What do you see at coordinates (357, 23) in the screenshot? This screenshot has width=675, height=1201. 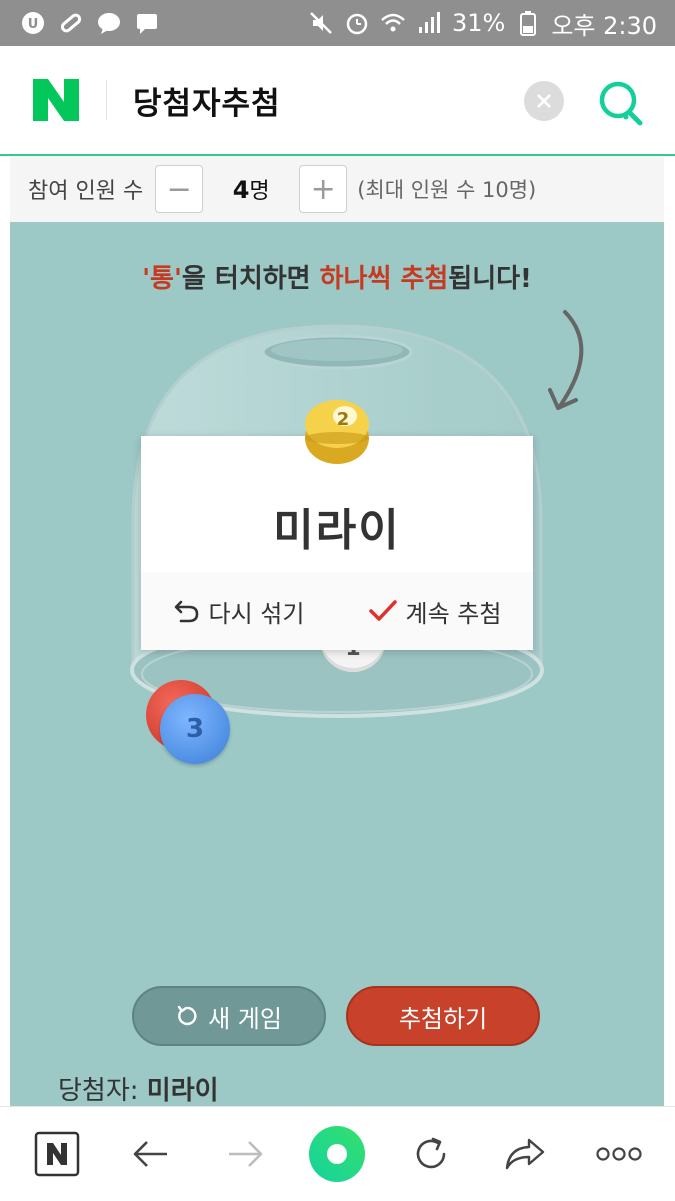 I see `alarm-icon` at bounding box center [357, 23].